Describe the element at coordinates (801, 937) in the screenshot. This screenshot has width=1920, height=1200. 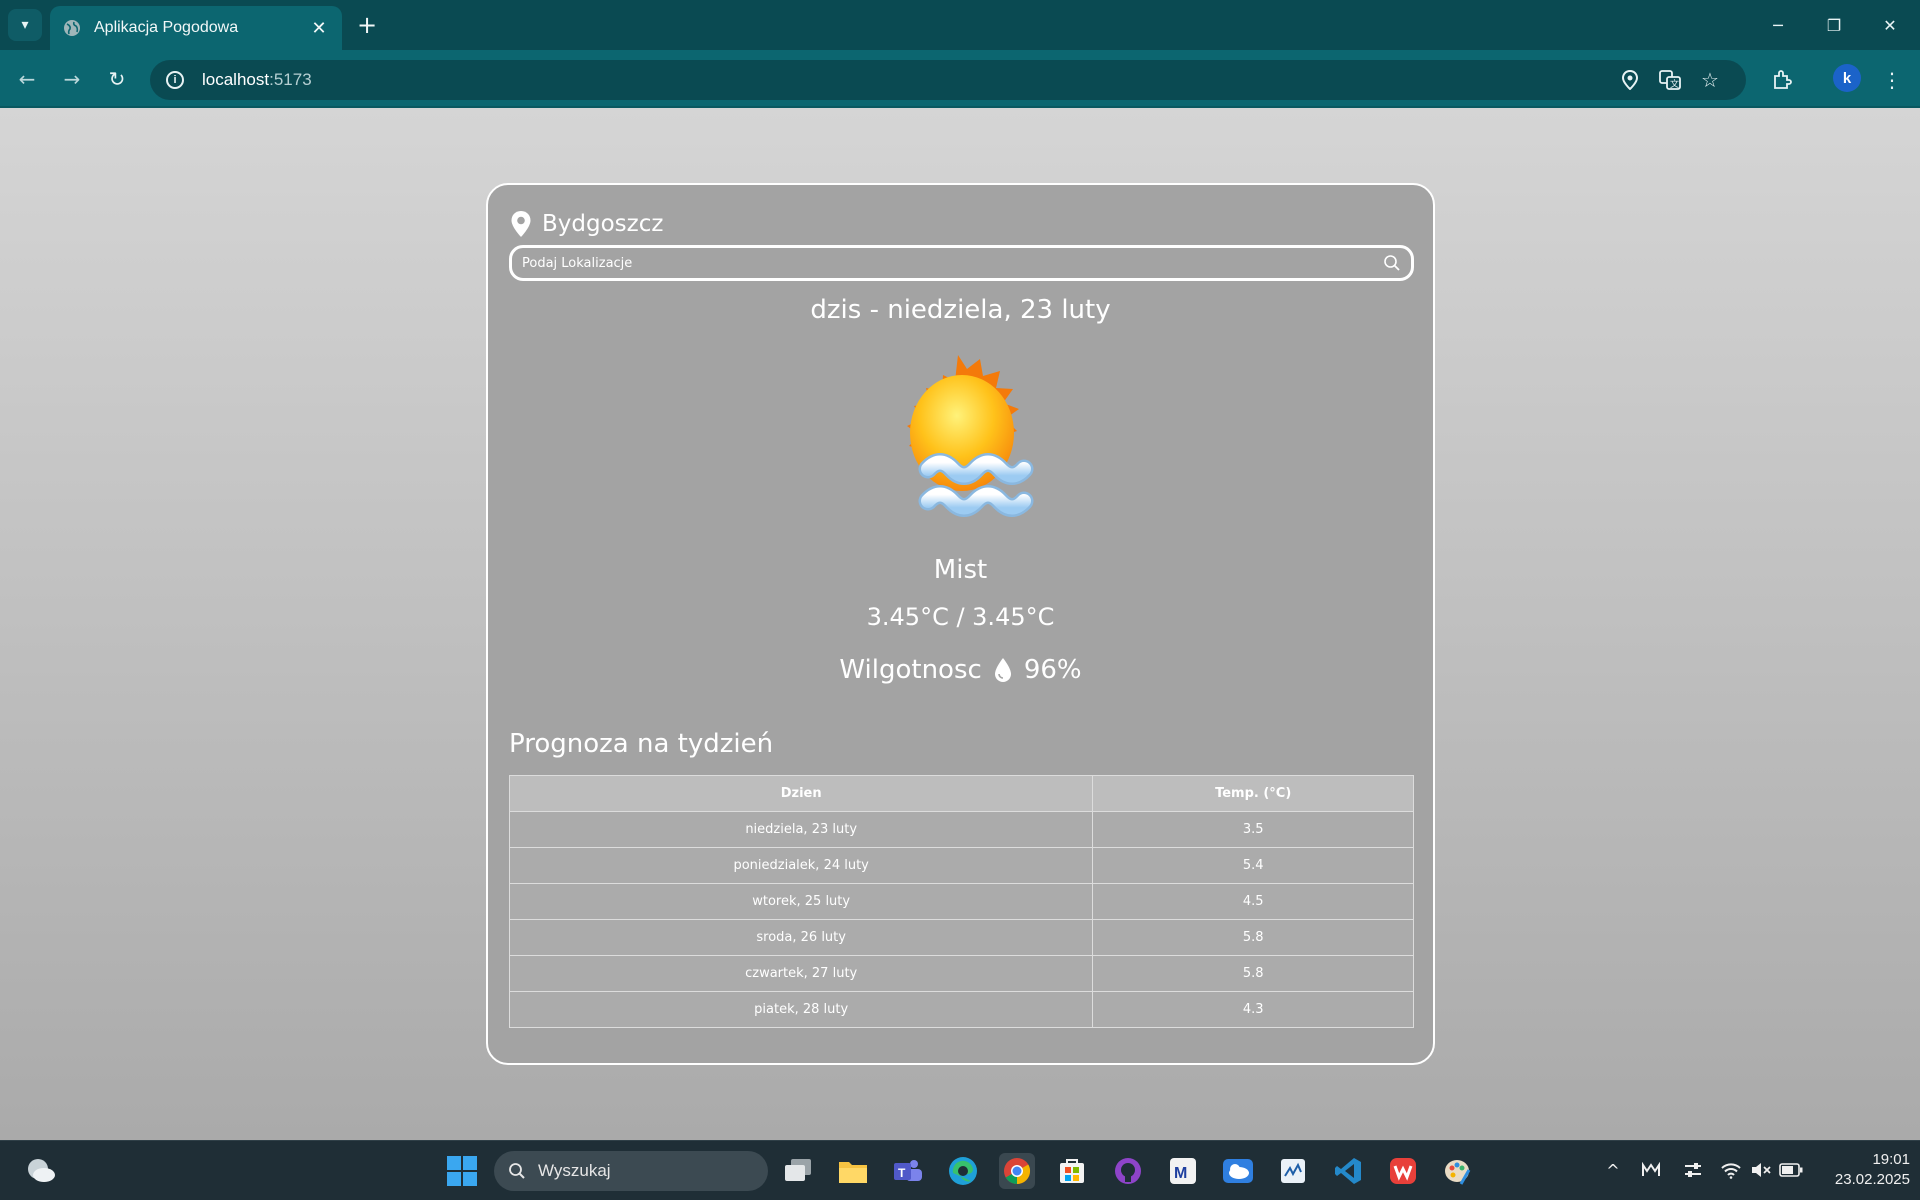
I see `forecast-day: sroda, 26 luty` at that location.